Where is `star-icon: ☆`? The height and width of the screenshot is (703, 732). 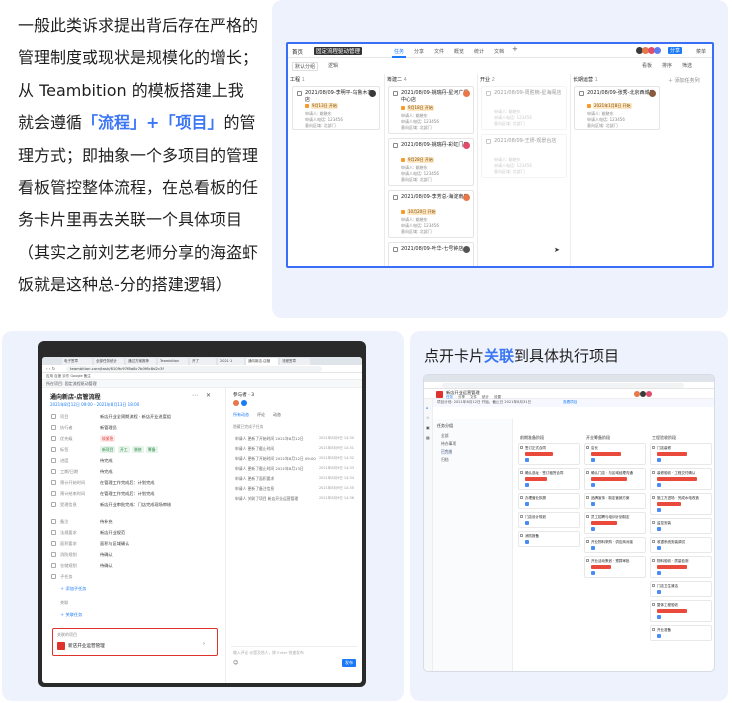
star-icon: ☆ is located at coordinates (428, 417).